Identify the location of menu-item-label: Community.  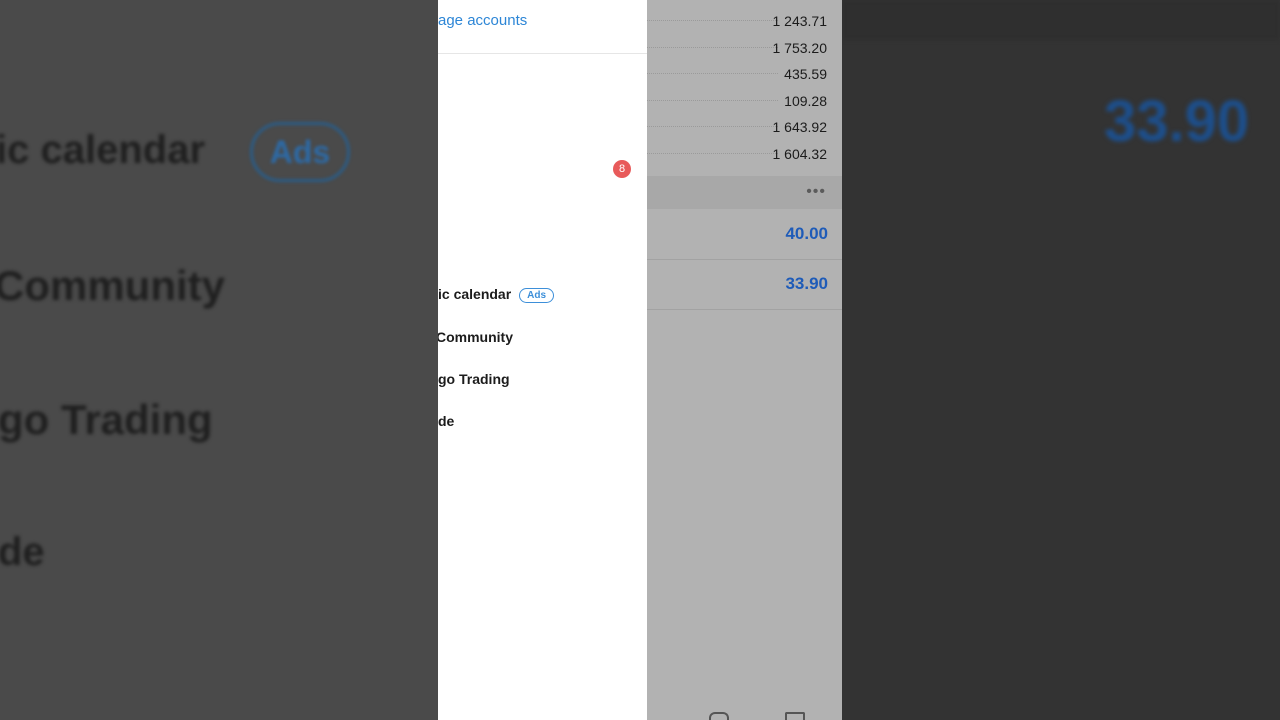
(475, 337).